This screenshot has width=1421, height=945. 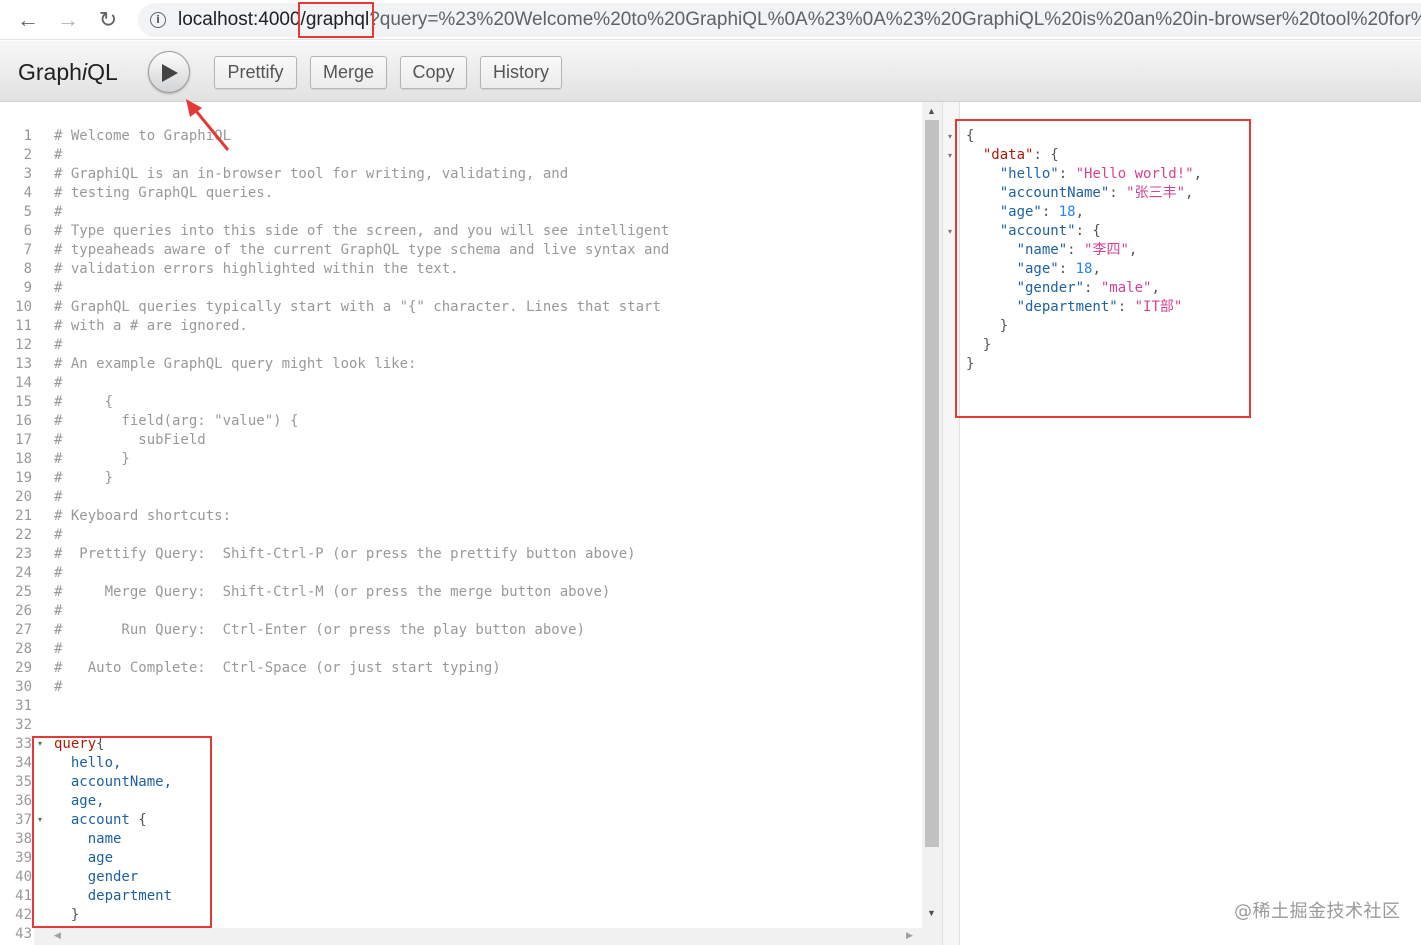 I want to click on history-button: History, so click(x=521, y=72).